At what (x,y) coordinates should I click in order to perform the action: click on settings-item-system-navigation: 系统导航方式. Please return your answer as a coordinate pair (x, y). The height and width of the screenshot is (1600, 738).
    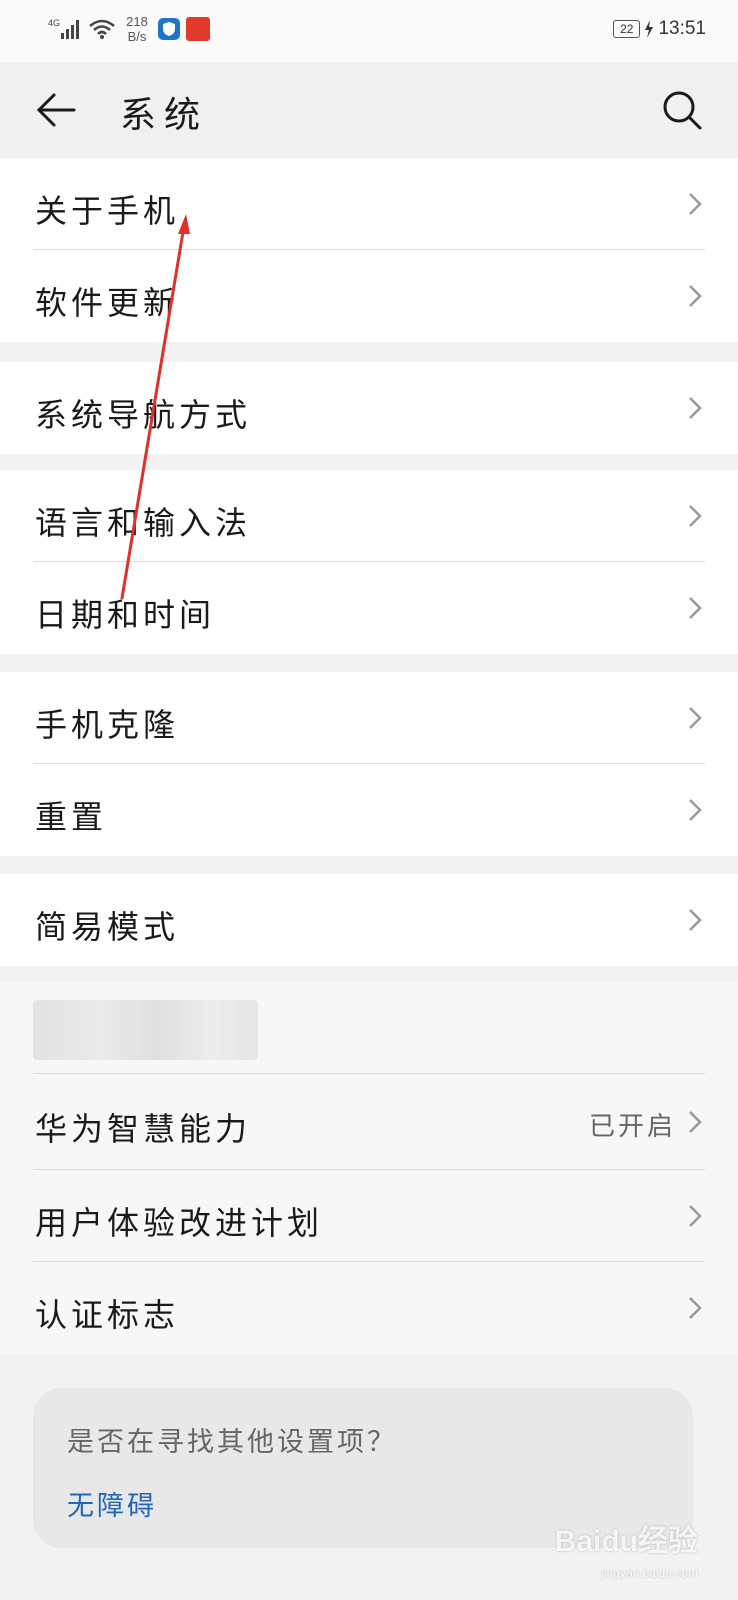
    Looking at the image, I should click on (369, 408).